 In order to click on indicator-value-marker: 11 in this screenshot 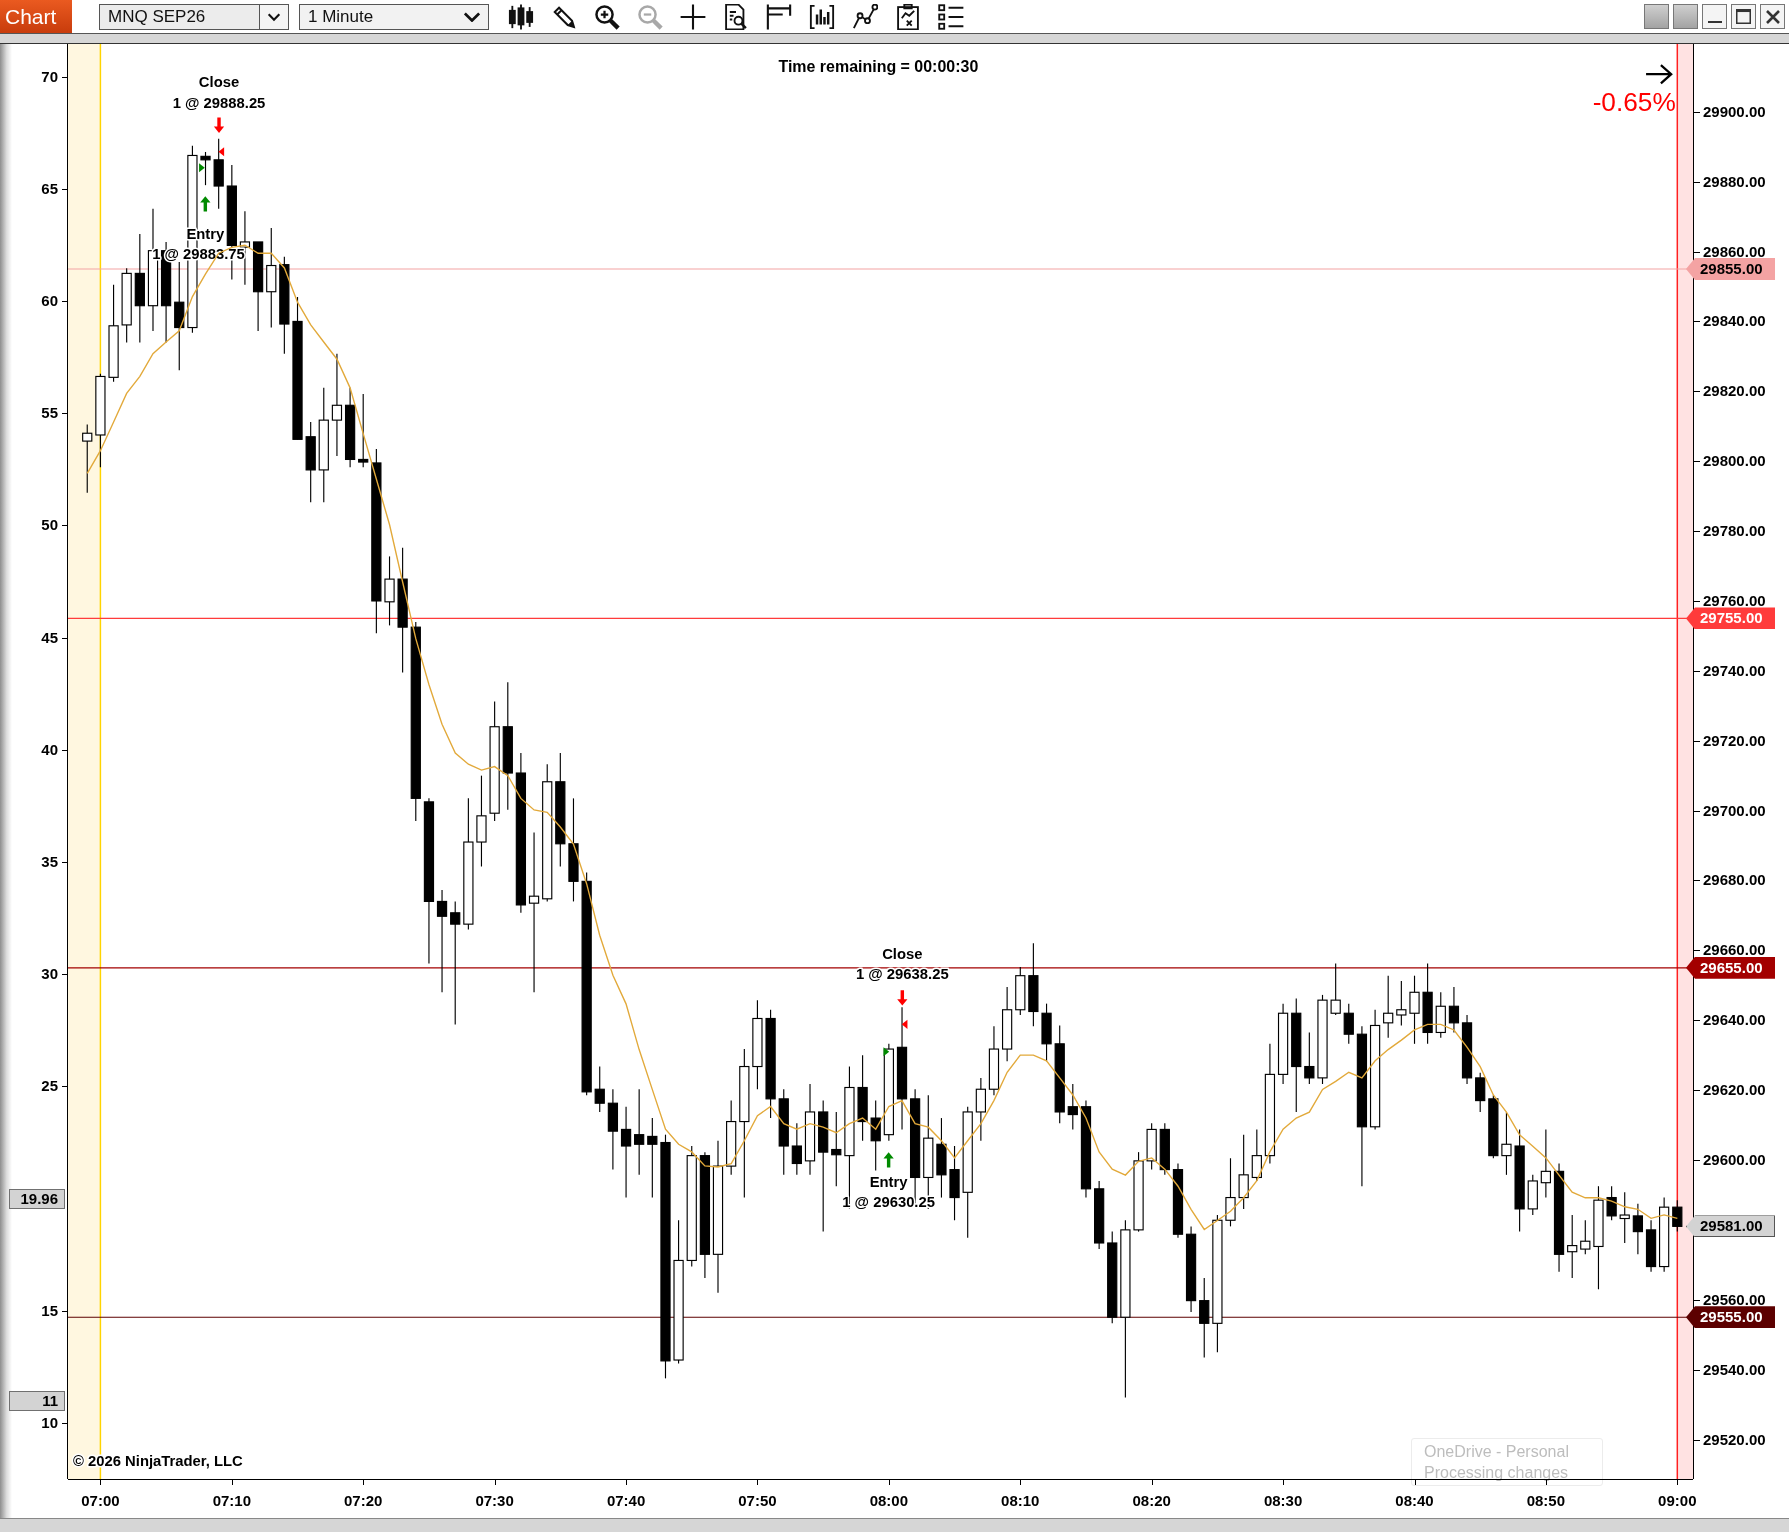, I will do `click(37, 1400)`.